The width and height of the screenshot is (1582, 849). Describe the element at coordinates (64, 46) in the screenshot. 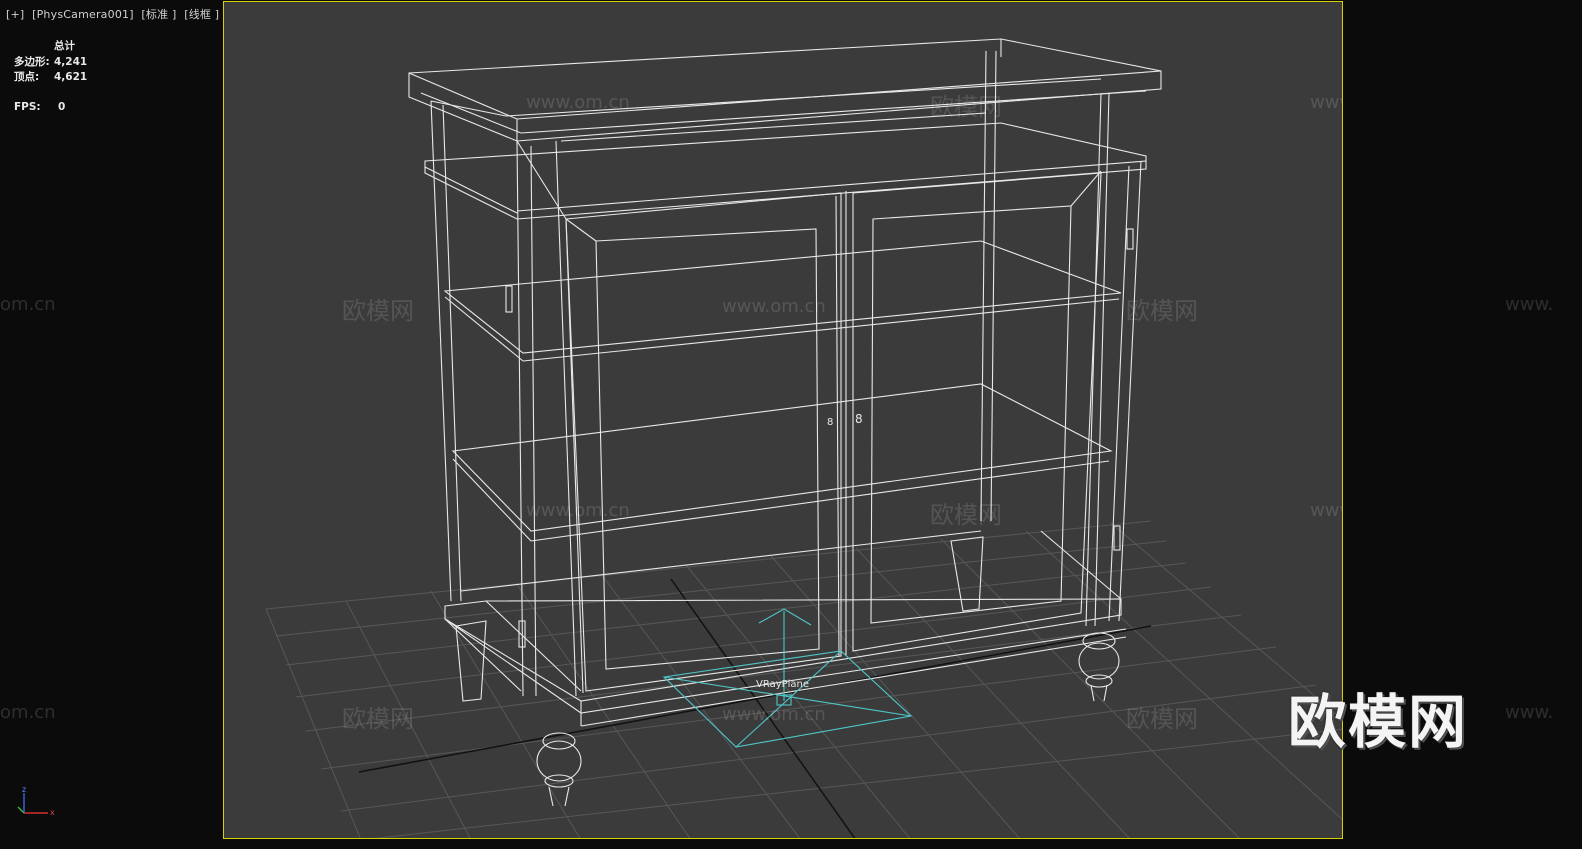

I see `stats-header: 总计` at that location.